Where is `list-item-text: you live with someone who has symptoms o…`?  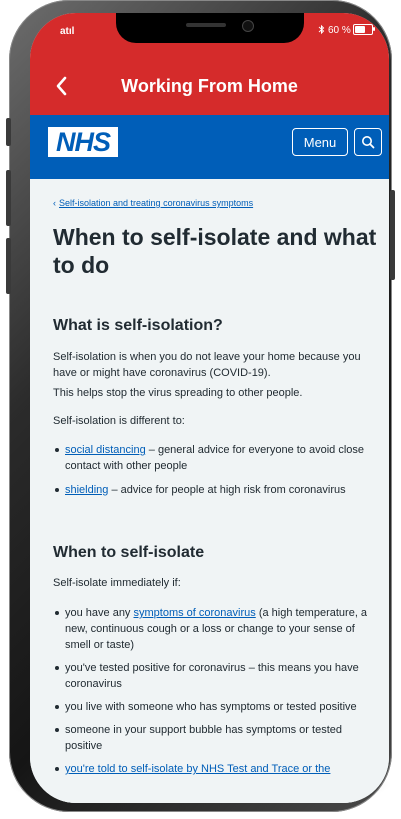
list-item-text: you live with someone who has symptoms o… is located at coordinates (211, 707).